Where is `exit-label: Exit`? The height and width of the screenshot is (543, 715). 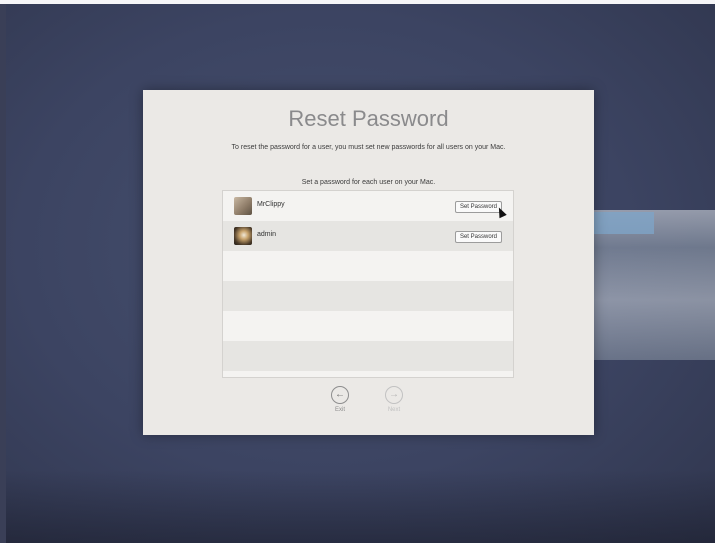 exit-label: Exit is located at coordinates (339, 410).